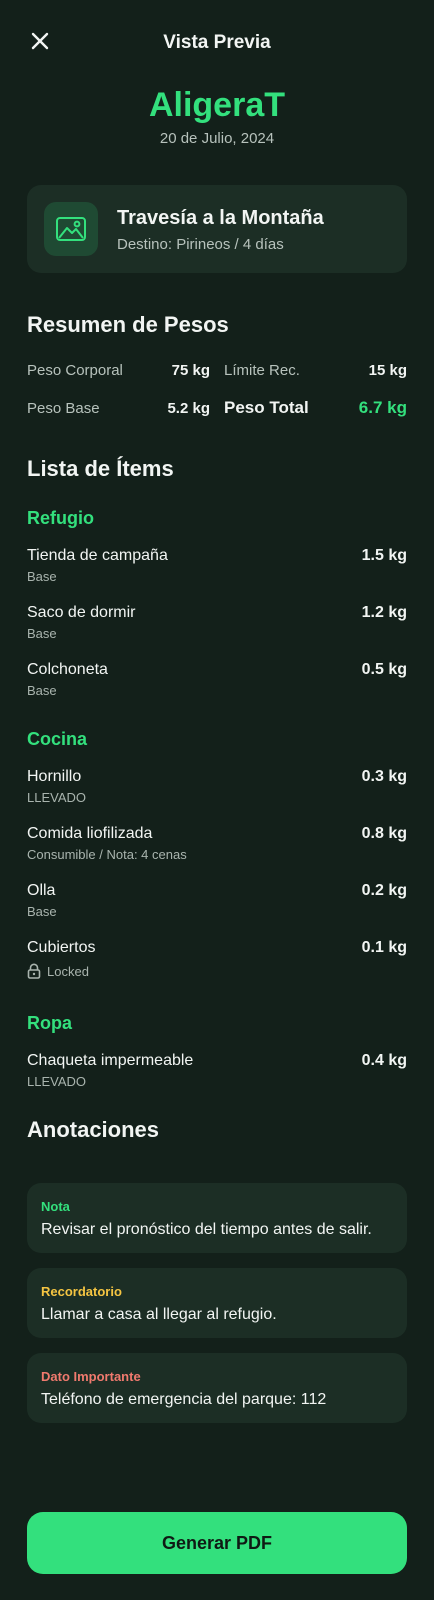 The image size is (434, 1600). What do you see at coordinates (90, 833) in the screenshot?
I see `item-name: Comida liofilizada` at bounding box center [90, 833].